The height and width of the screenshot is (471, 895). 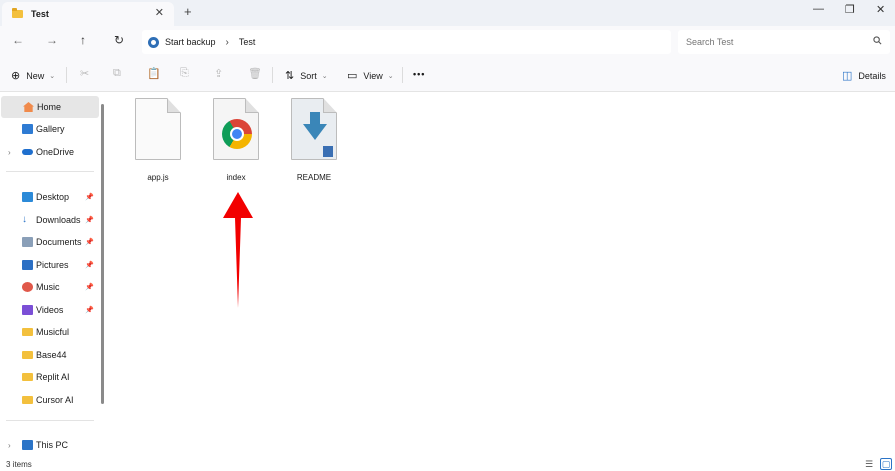 What do you see at coordinates (447, 13) in the screenshot?
I see `tab-bar: Test ✕ + — ❐ ✕` at bounding box center [447, 13].